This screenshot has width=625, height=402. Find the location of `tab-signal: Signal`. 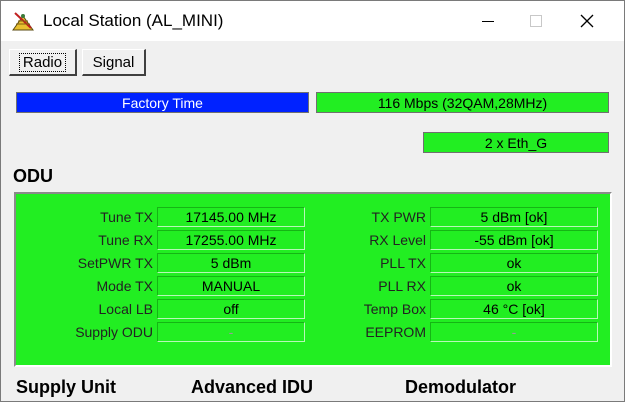

tab-signal: Signal is located at coordinates (114, 62).